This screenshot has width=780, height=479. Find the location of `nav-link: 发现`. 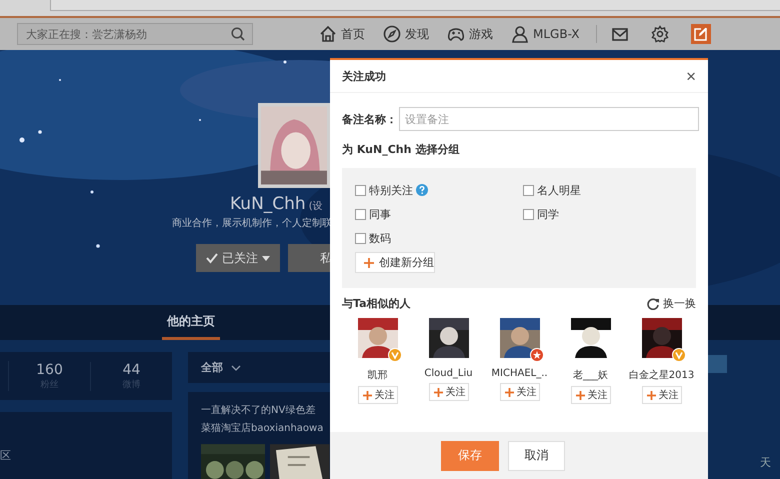

nav-link: 发现 is located at coordinates (406, 34).